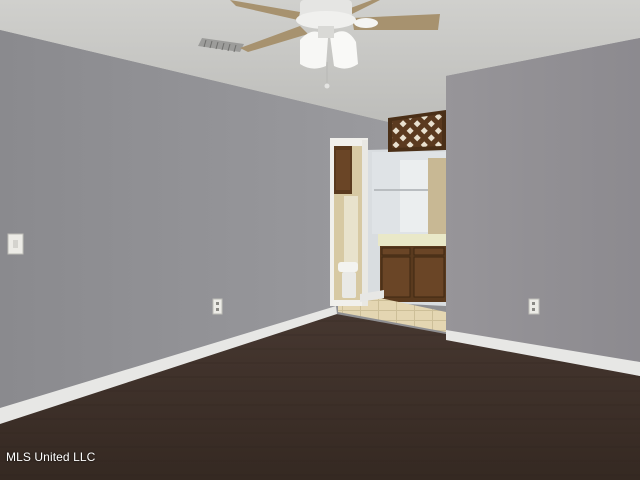 This screenshot has width=640, height=480. I want to click on vanity-countertop, so click(412, 240).